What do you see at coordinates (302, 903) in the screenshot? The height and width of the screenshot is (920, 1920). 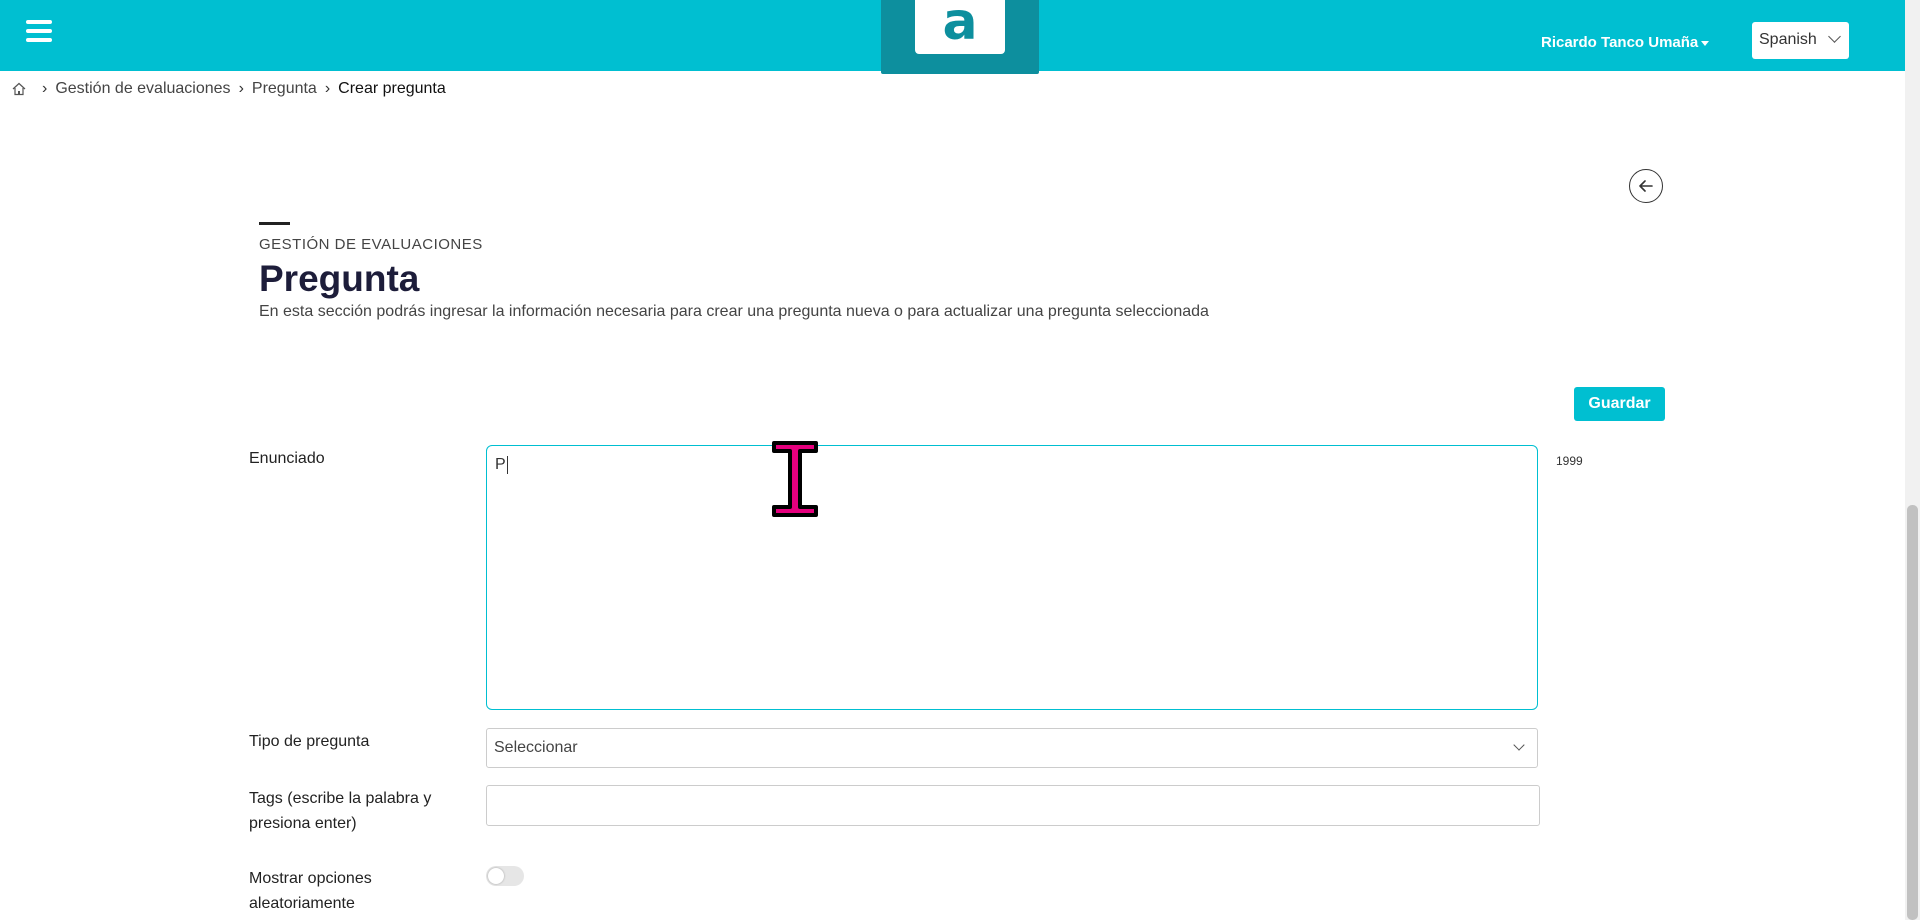 I see `random-label-line2: aleatoriamente` at bounding box center [302, 903].